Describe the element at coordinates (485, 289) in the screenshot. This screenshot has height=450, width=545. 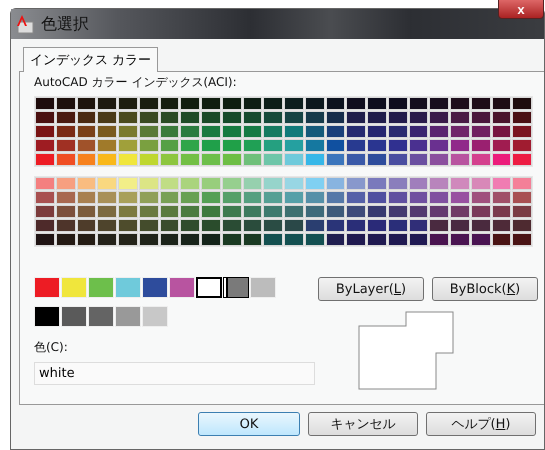
I see `by-color-button: ByBlock(K)` at that location.